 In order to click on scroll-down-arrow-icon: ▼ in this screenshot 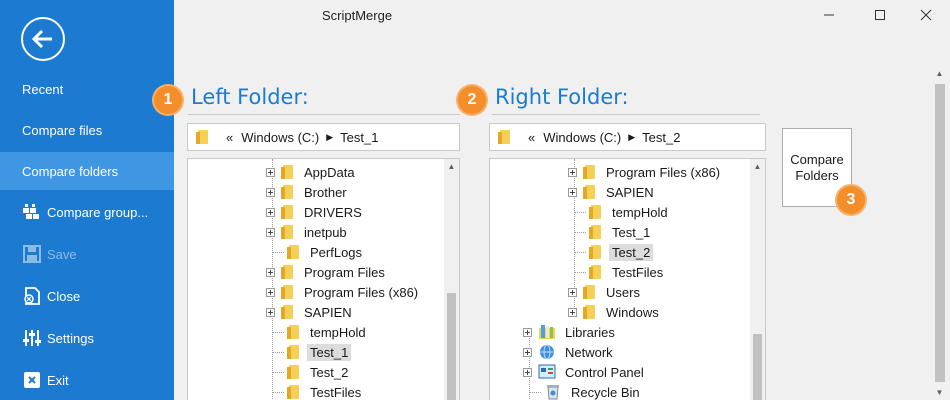, I will do `click(939, 392)`.